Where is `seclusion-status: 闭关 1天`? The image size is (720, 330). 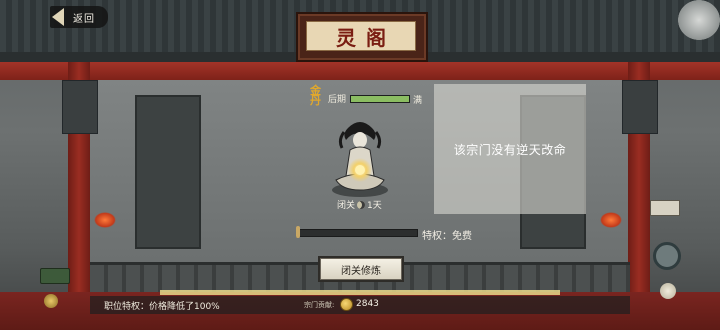 seclusion-status: 闭关 1天 is located at coordinates (363, 204).